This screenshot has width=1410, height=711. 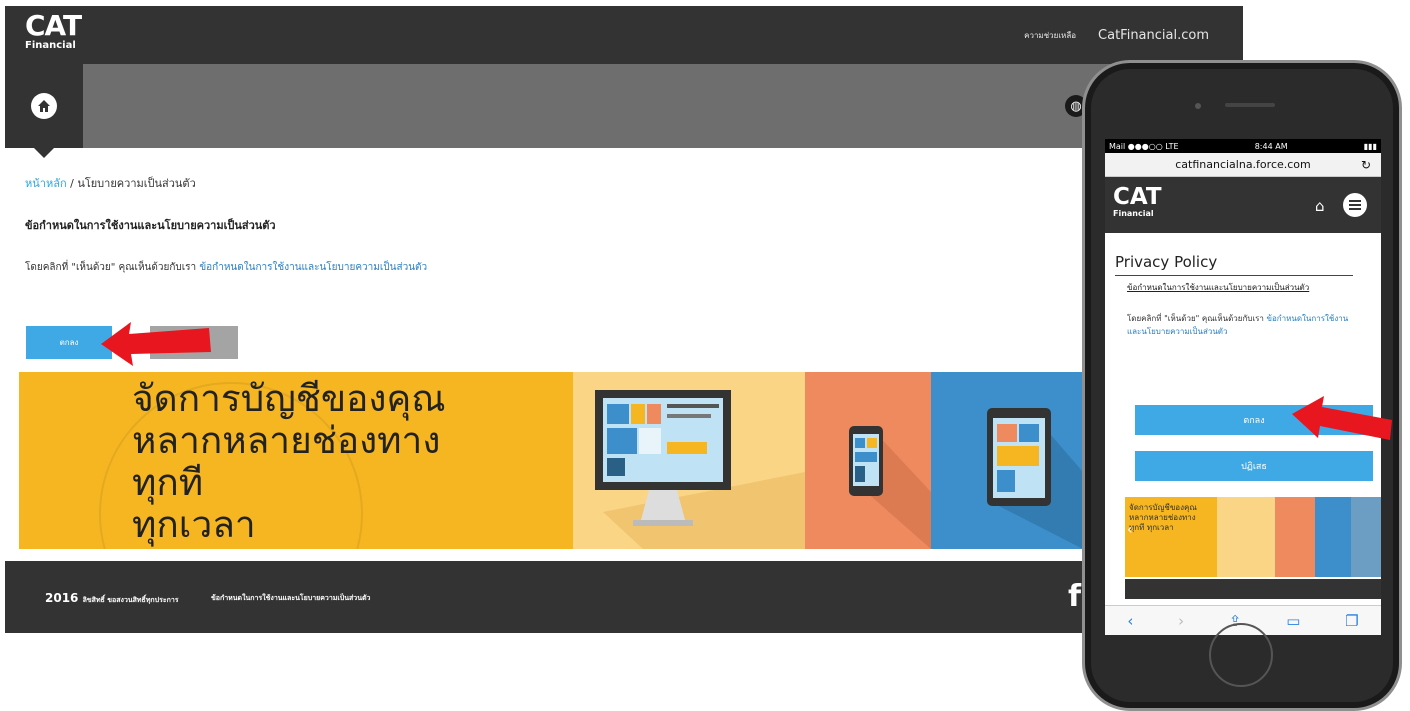 I want to click on home-button, so click(x=44, y=111).